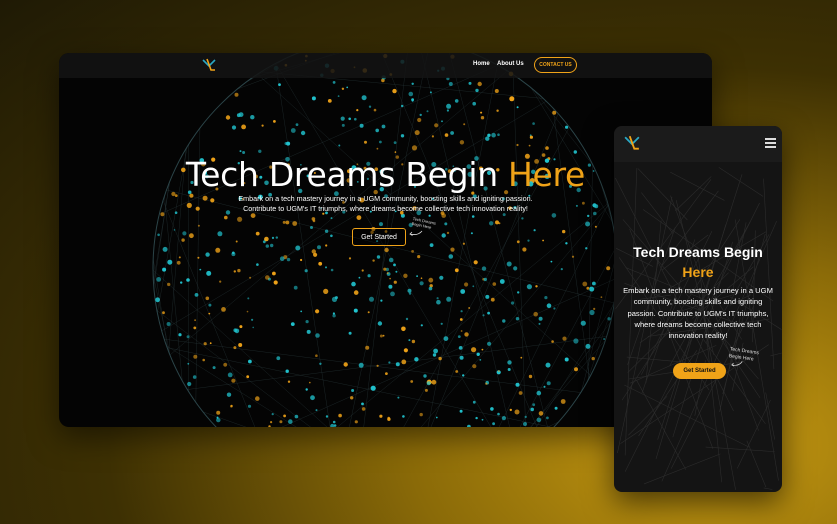  What do you see at coordinates (555, 65) in the screenshot?
I see `contact-us-button: CONTACT US` at bounding box center [555, 65].